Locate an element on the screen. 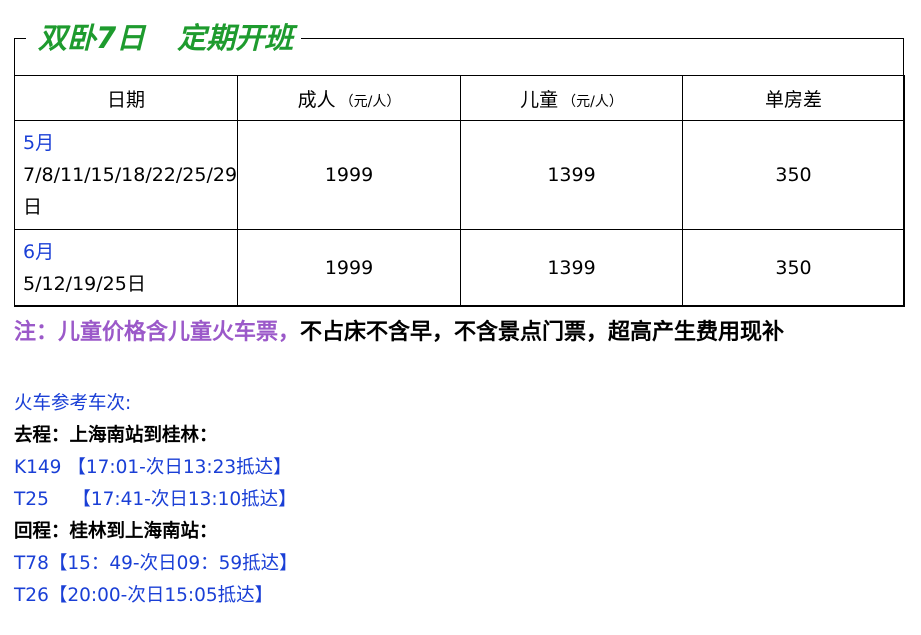 The width and height of the screenshot is (921, 635). outbound-label: 去程：上海南站到桂林： is located at coordinates (116, 435).